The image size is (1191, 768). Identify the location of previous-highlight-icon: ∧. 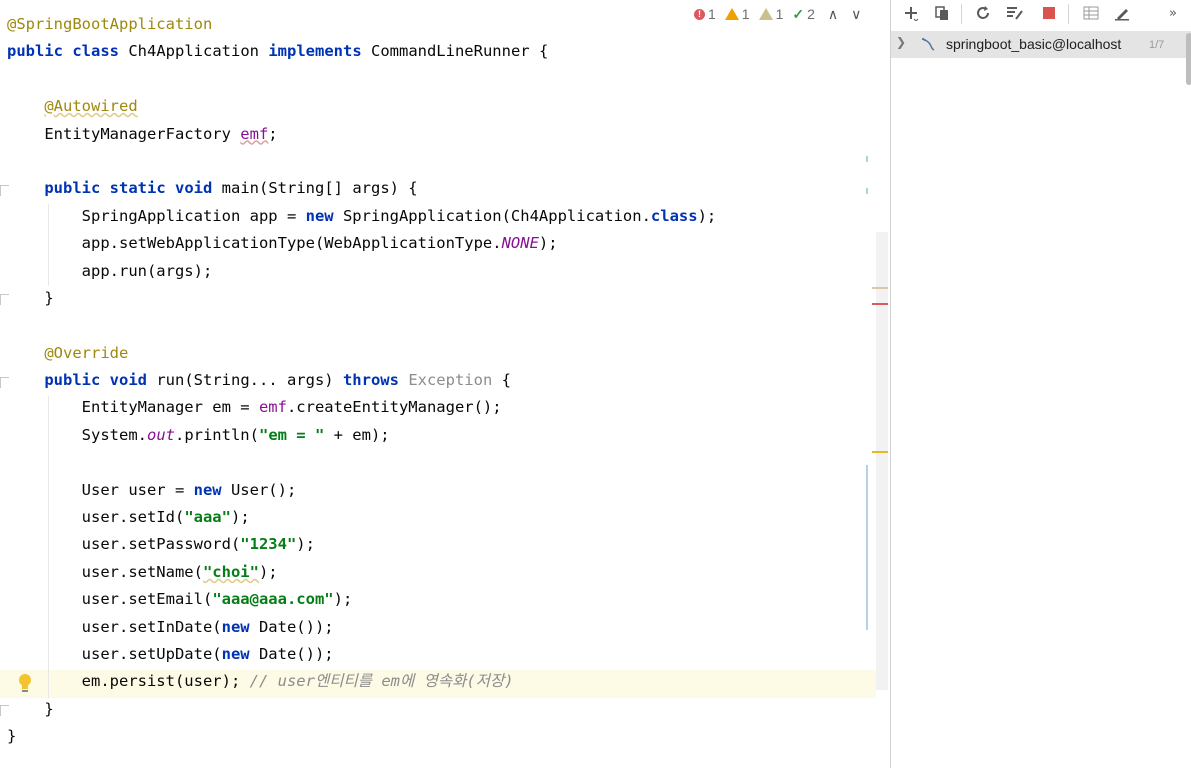
(833, 14).